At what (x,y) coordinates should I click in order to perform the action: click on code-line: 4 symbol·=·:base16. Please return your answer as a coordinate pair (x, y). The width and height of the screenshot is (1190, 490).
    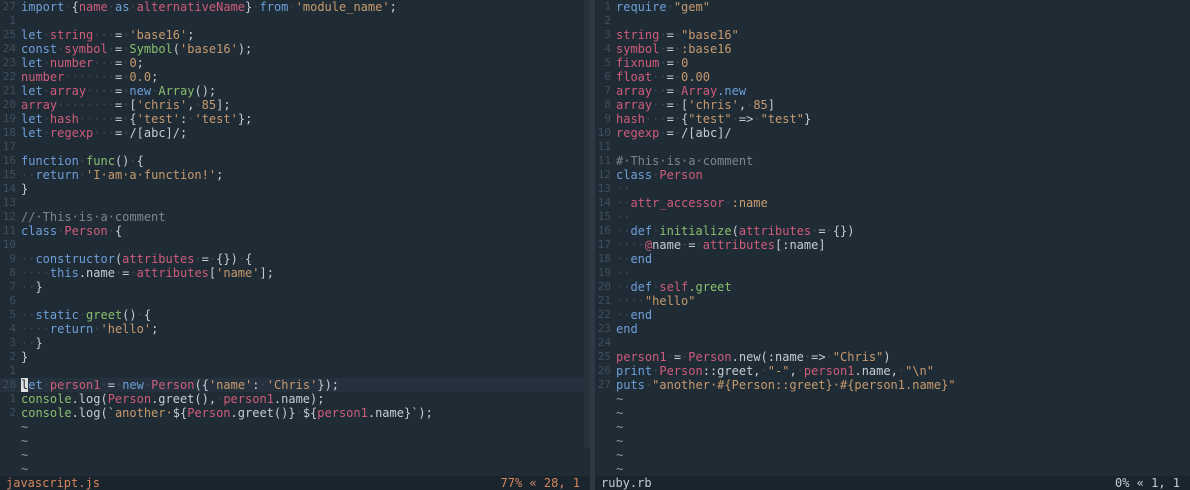
    Looking at the image, I should click on (892, 49).